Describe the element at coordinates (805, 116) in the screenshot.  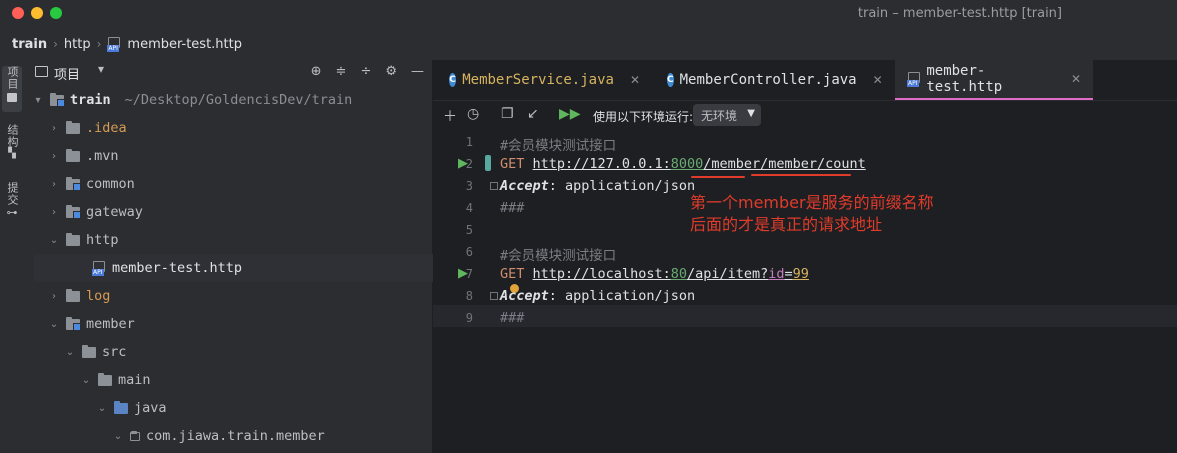
I see `http-toolbar: ＋ ◷ ❐ ↙ ▶▶ 使用以下环境运行: 无环境 ▼` at that location.